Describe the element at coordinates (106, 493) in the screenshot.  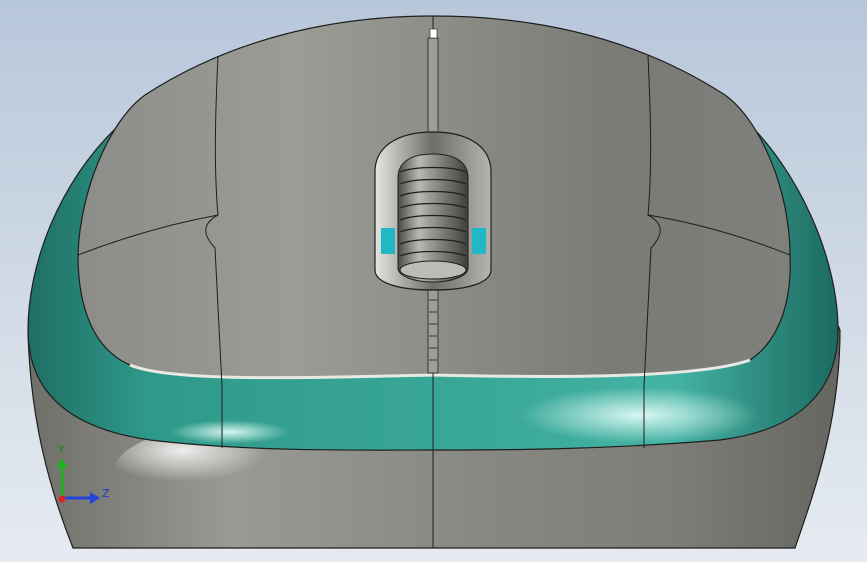
I see `triad-z-label: Z` at that location.